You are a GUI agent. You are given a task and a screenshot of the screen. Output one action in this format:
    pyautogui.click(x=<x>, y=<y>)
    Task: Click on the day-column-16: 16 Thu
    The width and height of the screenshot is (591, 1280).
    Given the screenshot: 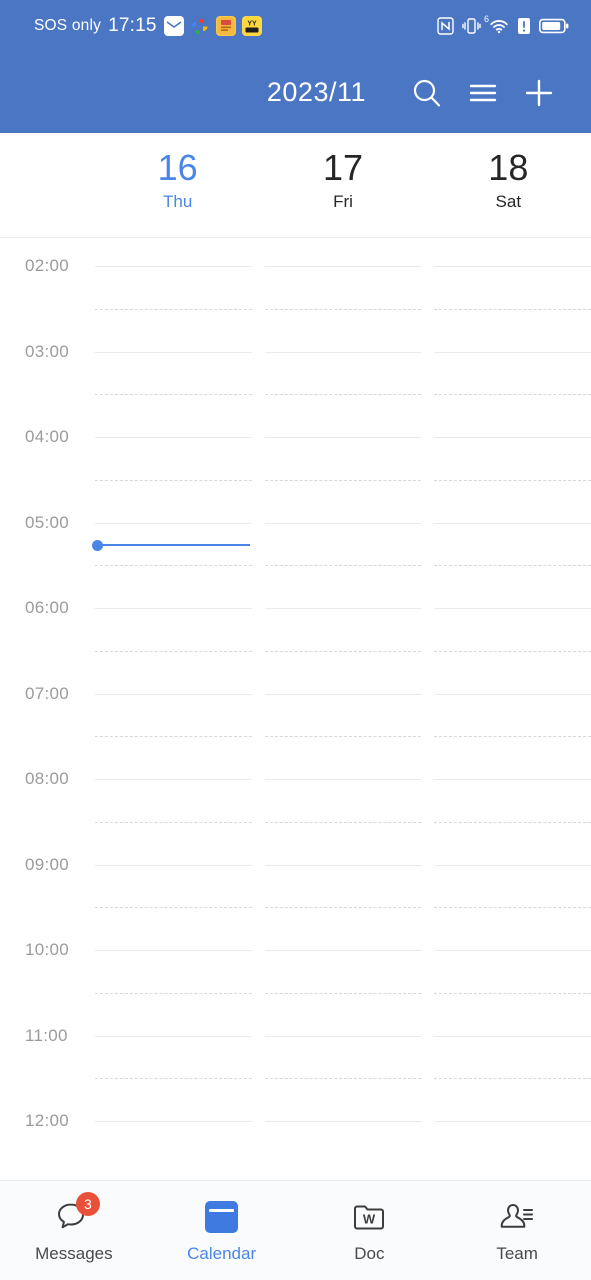 What is the action you would take?
    pyautogui.click(x=177, y=185)
    